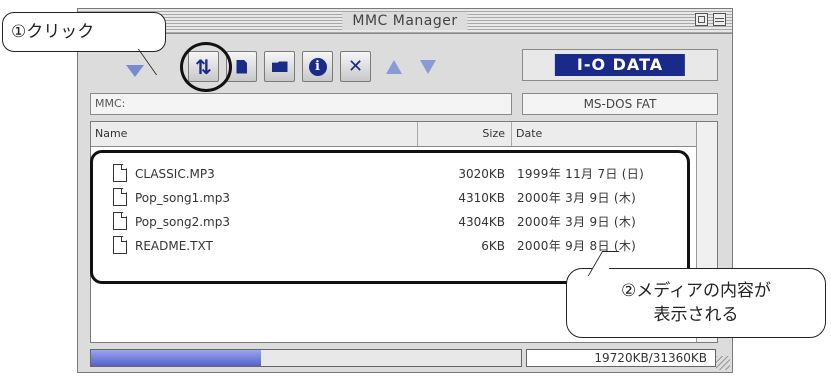  I want to click on callout-media-line2: 表示される, so click(696, 315).